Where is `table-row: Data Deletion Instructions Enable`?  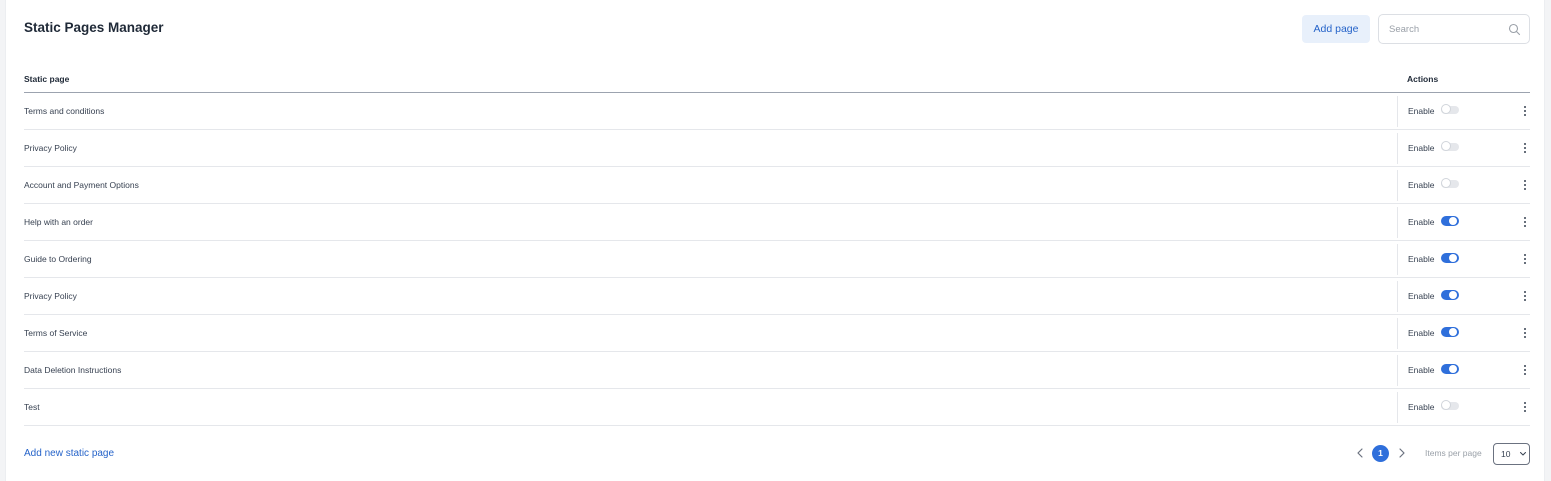
table-row: Data Deletion Instructions Enable is located at coordinates (777, 370).